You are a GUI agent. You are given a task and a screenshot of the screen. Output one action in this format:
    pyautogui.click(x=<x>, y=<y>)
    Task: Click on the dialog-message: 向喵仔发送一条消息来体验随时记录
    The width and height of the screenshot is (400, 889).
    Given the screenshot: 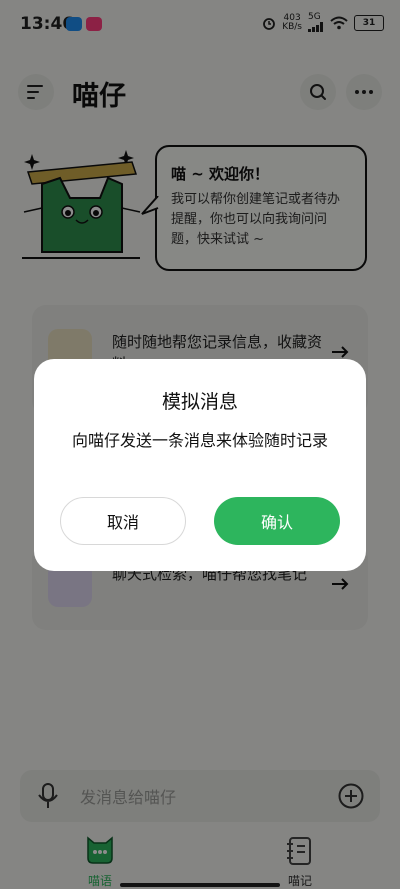 What is the action you would take?
    pyautogui.click(x=199, y=440)
    